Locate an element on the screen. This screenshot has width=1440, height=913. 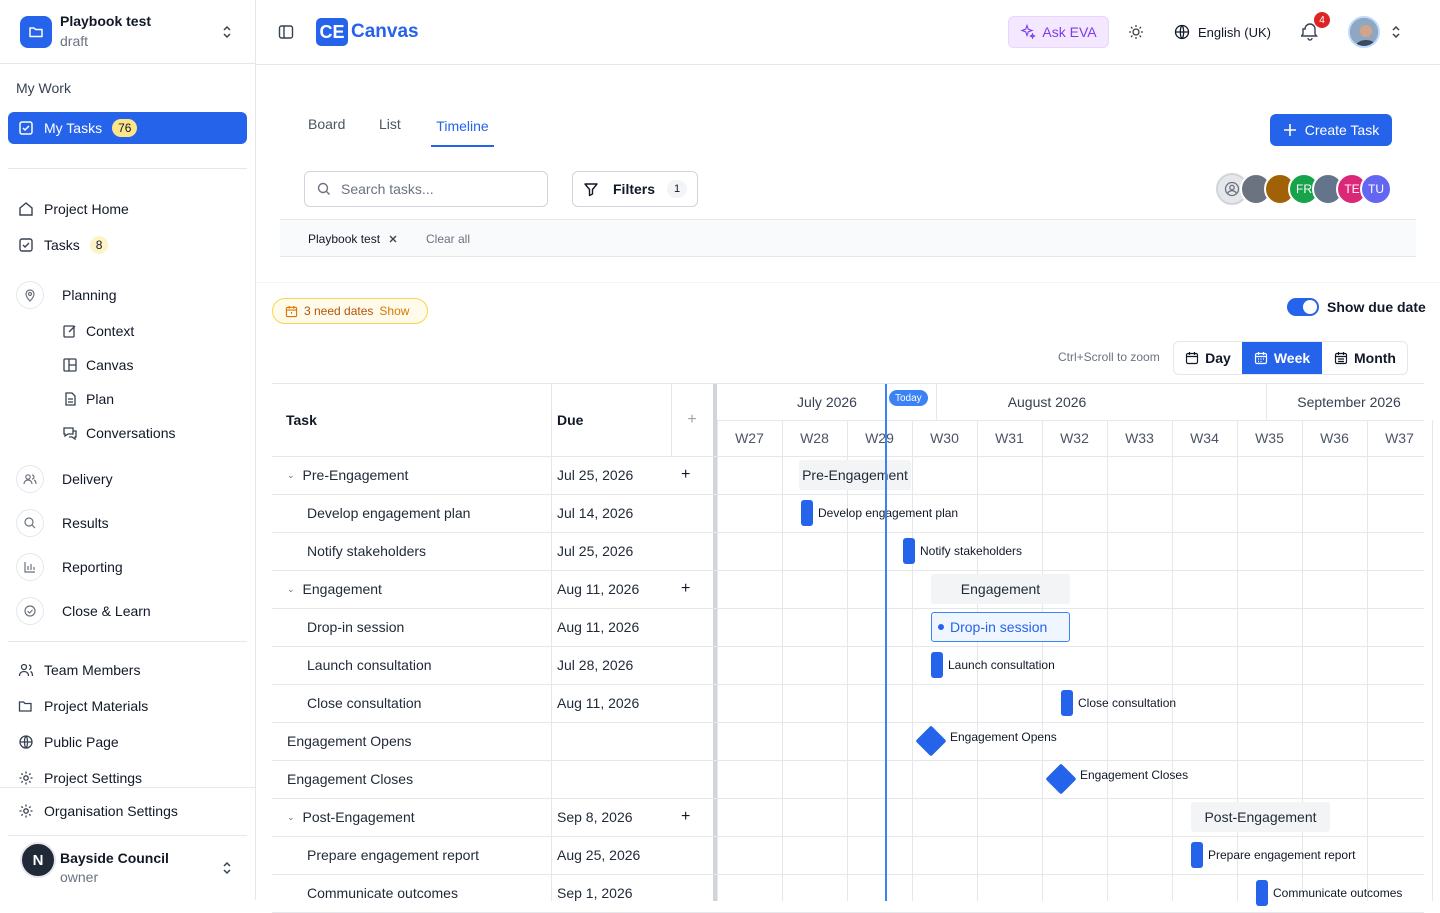
sun-icon is located at coordinates (1136, 32).